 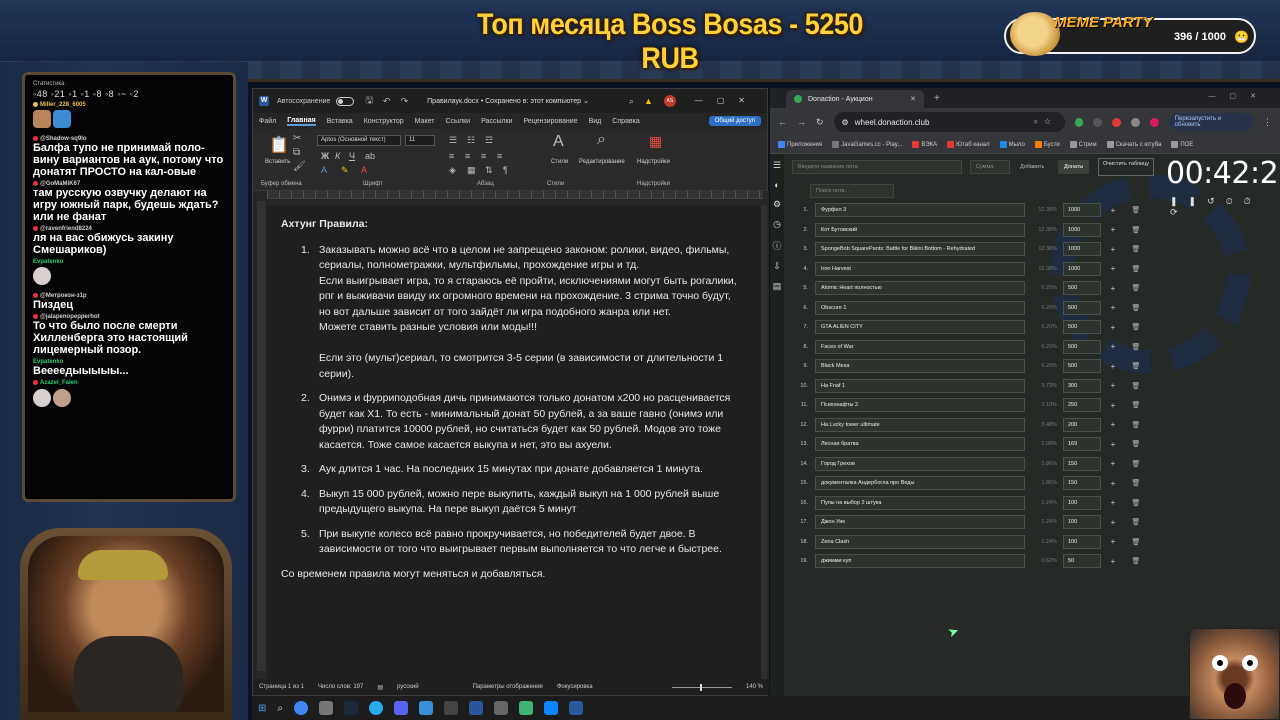 I want to click on status-word-count: Число слов: 197, so click(x=340, y=687).